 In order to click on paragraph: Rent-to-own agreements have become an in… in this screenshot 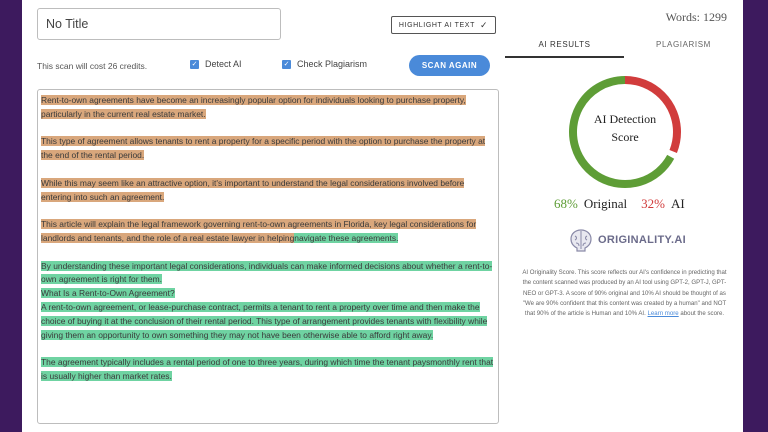, I will do `click(268, 108)`.